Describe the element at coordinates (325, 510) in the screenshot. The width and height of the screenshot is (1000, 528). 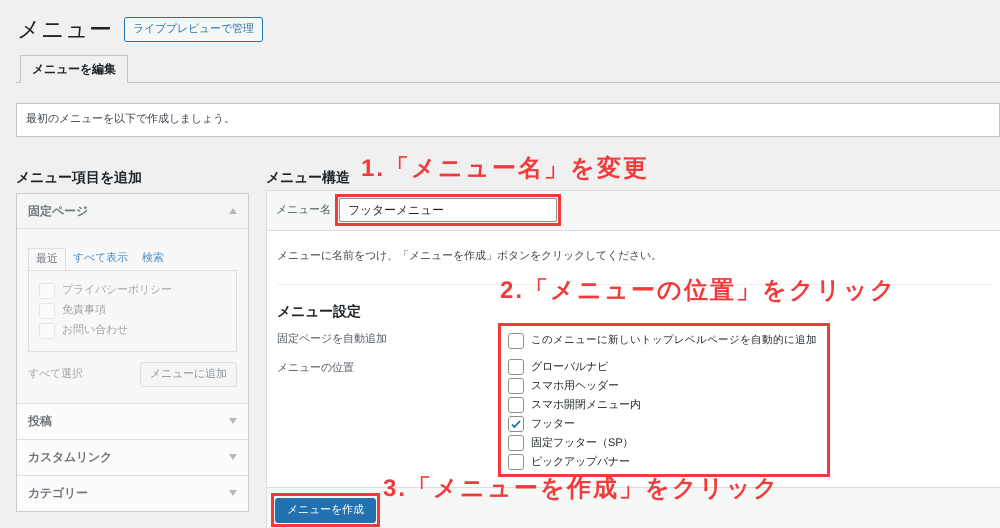
I see `create-menu-button: メニューを作成` at that location.